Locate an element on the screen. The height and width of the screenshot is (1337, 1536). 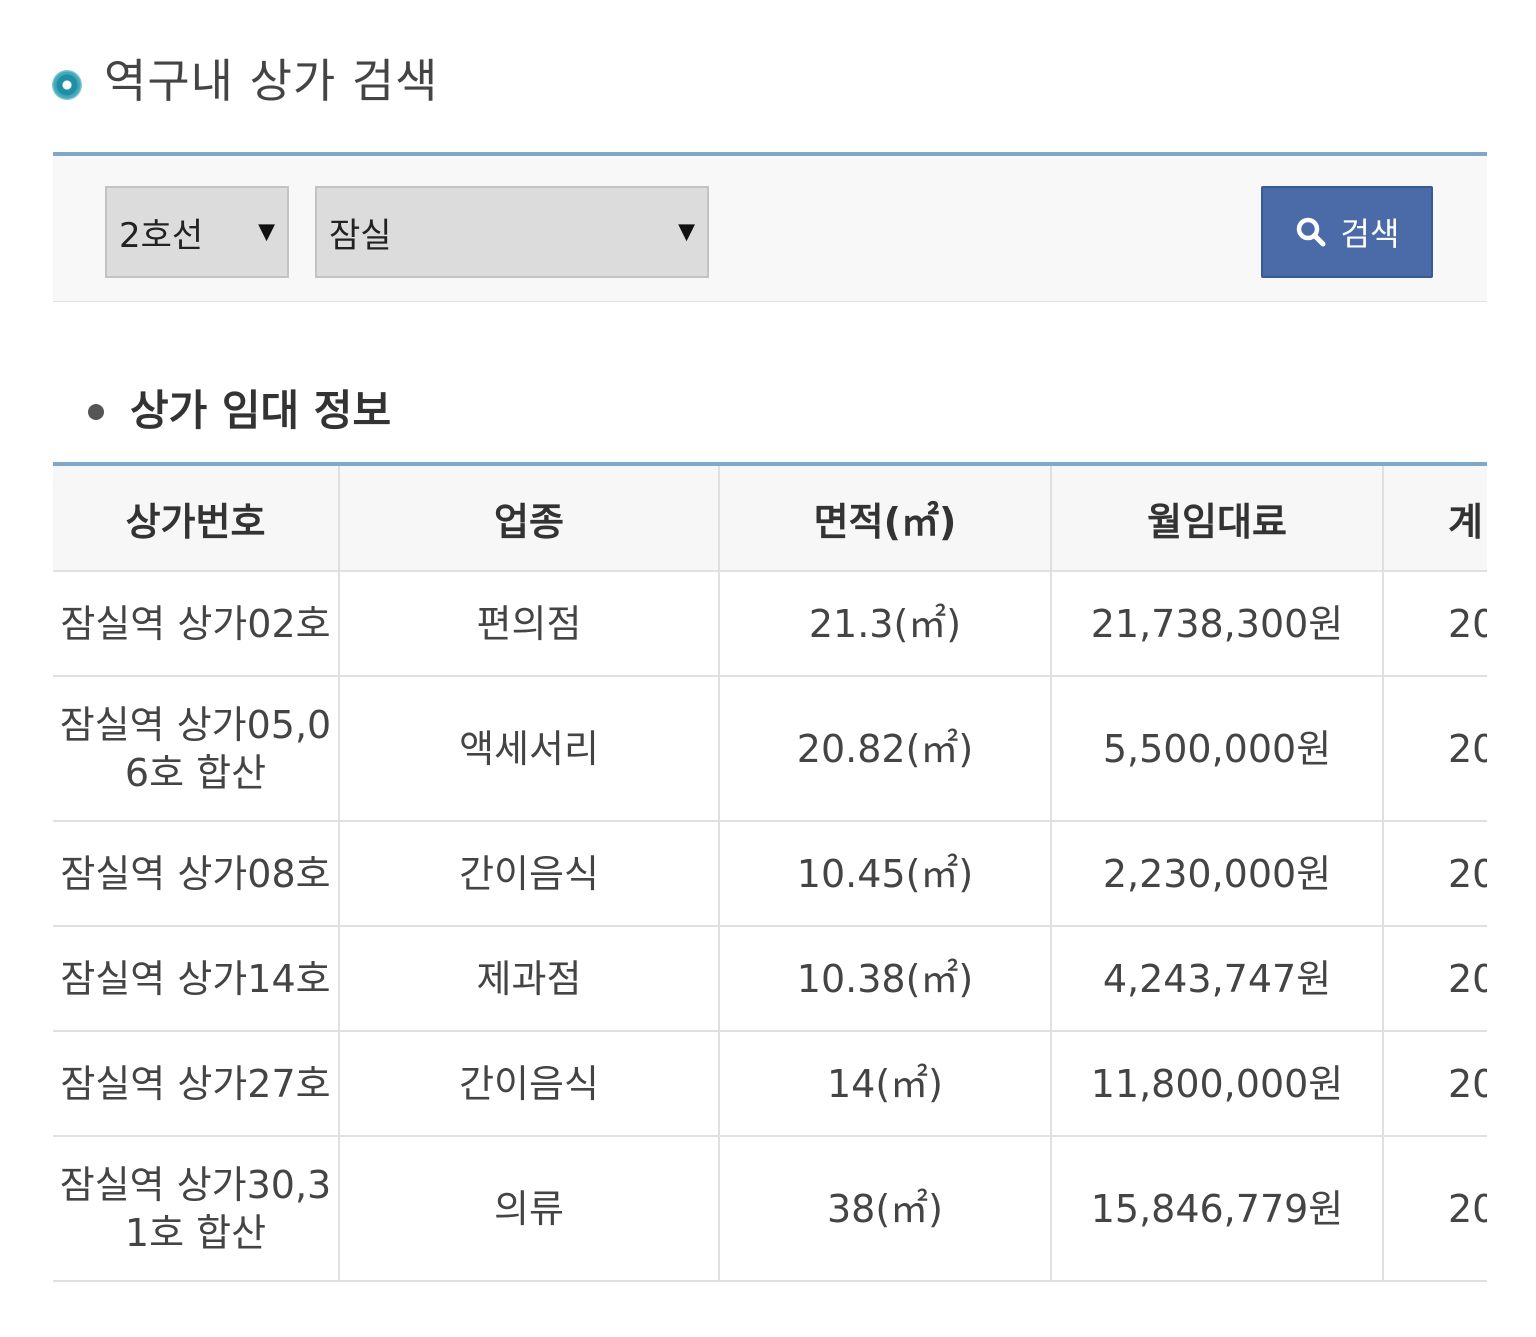
table-row: 잠실역 상가27호 간이음식 14(㎡) 11,800,000원 20 is located at coordinates (770, 1084).